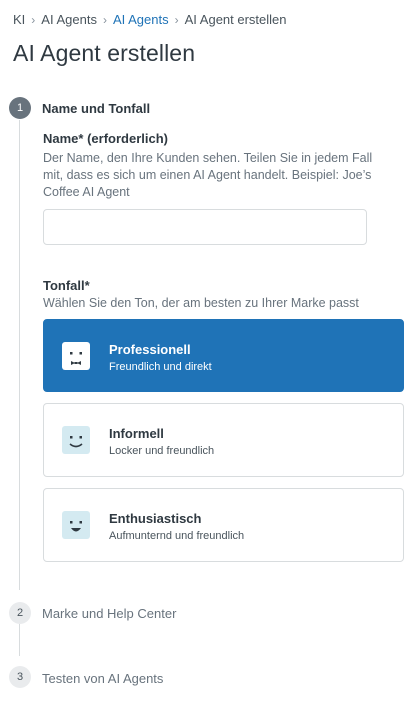  What do you see at coordinates (155, 518) in the screenshot?
I see `tone-option-title: Enthusiastisch` at bounding box center [155, 518].